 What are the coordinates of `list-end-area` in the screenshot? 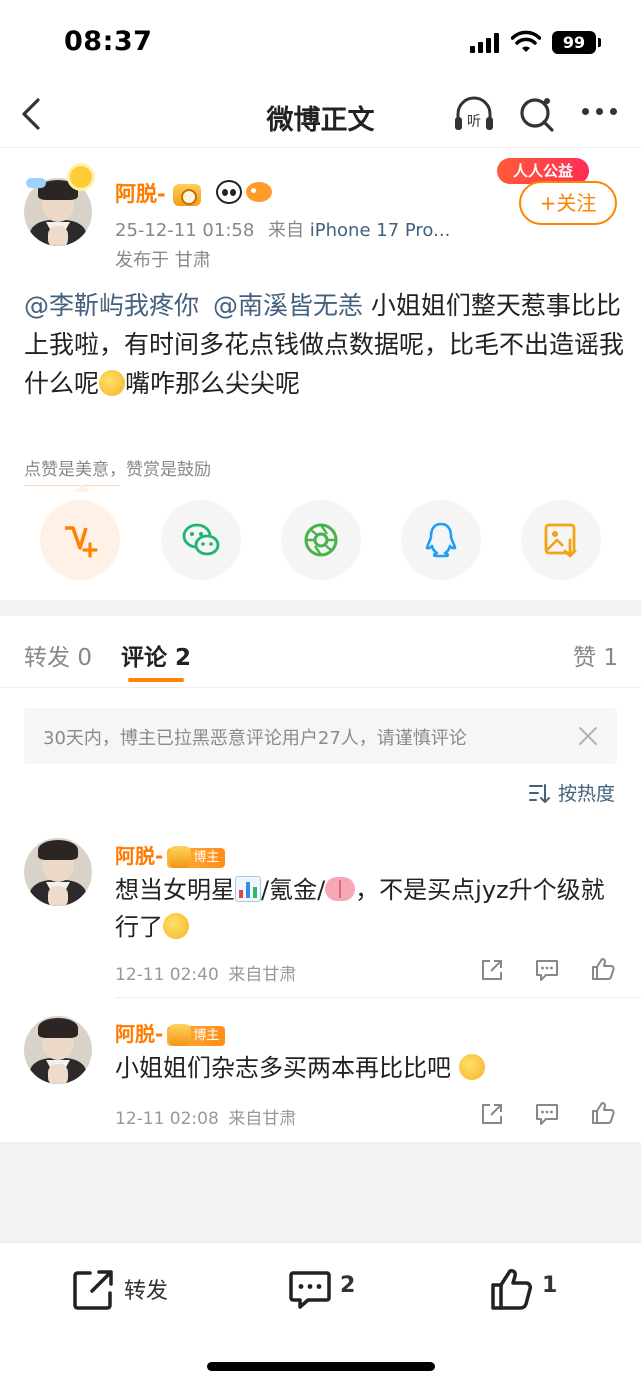 It's located at (320, 1192).